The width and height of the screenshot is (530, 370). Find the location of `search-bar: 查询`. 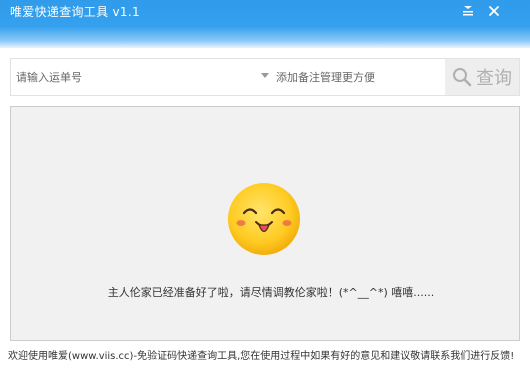

search-bar: 查询 is located at coordinates (265, 77).